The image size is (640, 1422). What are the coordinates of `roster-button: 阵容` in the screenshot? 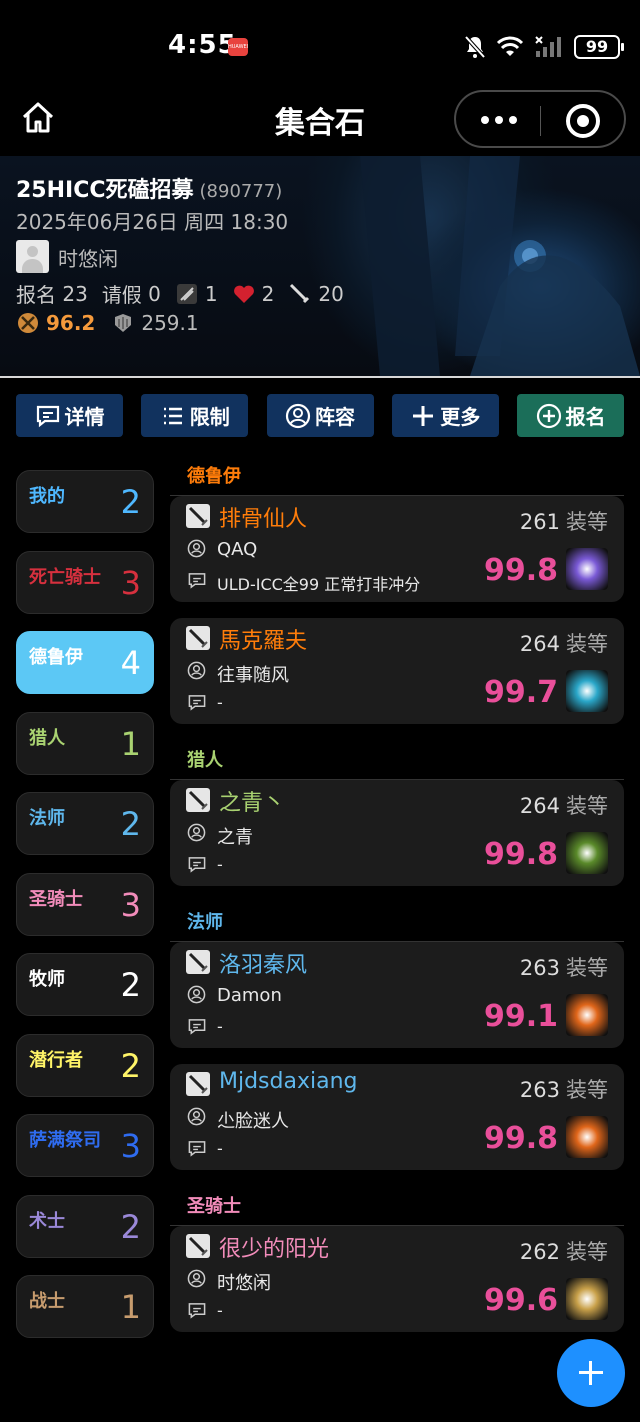 It's located at (320, 415).